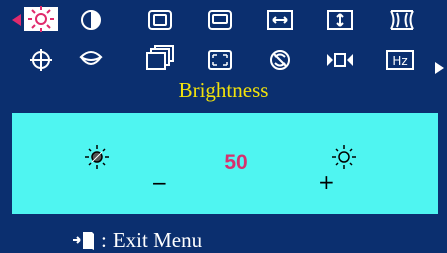 This screenshot has width=447, height=253. What do you see at coordinates (84, 240) in the screenshot?
I see `exit-door-icon` at bounding box center [84, 240].